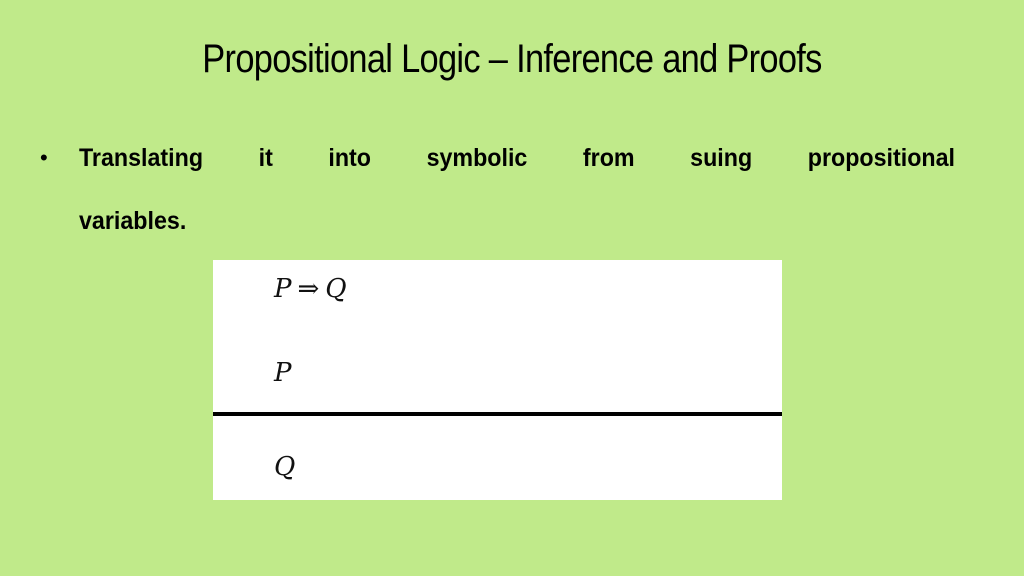  Describe the element at coordinates (336, 289) in the screenshot. I see `premise-consequent: Q` at that location.